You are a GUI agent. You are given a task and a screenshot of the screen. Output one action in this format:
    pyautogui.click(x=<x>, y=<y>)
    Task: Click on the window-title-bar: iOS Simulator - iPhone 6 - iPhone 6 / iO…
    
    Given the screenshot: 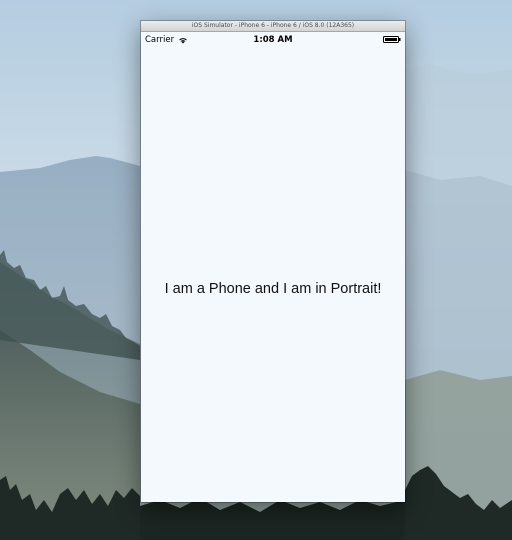 What is the action you would take?
    pyautogui.click(x=273, y=26)
    